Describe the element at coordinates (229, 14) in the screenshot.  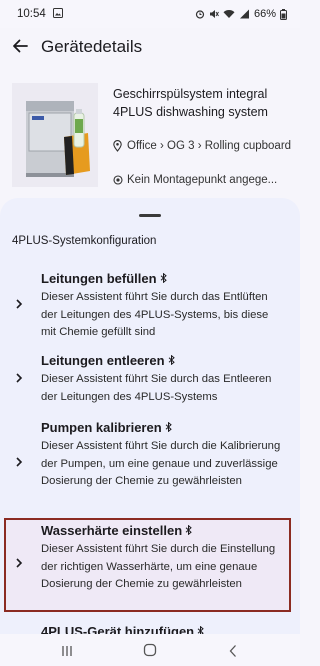
I see `wifi-icon` at that location.